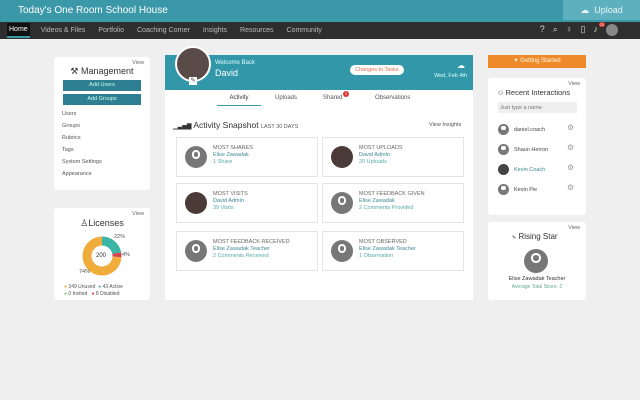 The image size is (640, 400). Describe the element at coordinates (193, 81) in the screenshot. I see `edit-icon: ✎` at that location.